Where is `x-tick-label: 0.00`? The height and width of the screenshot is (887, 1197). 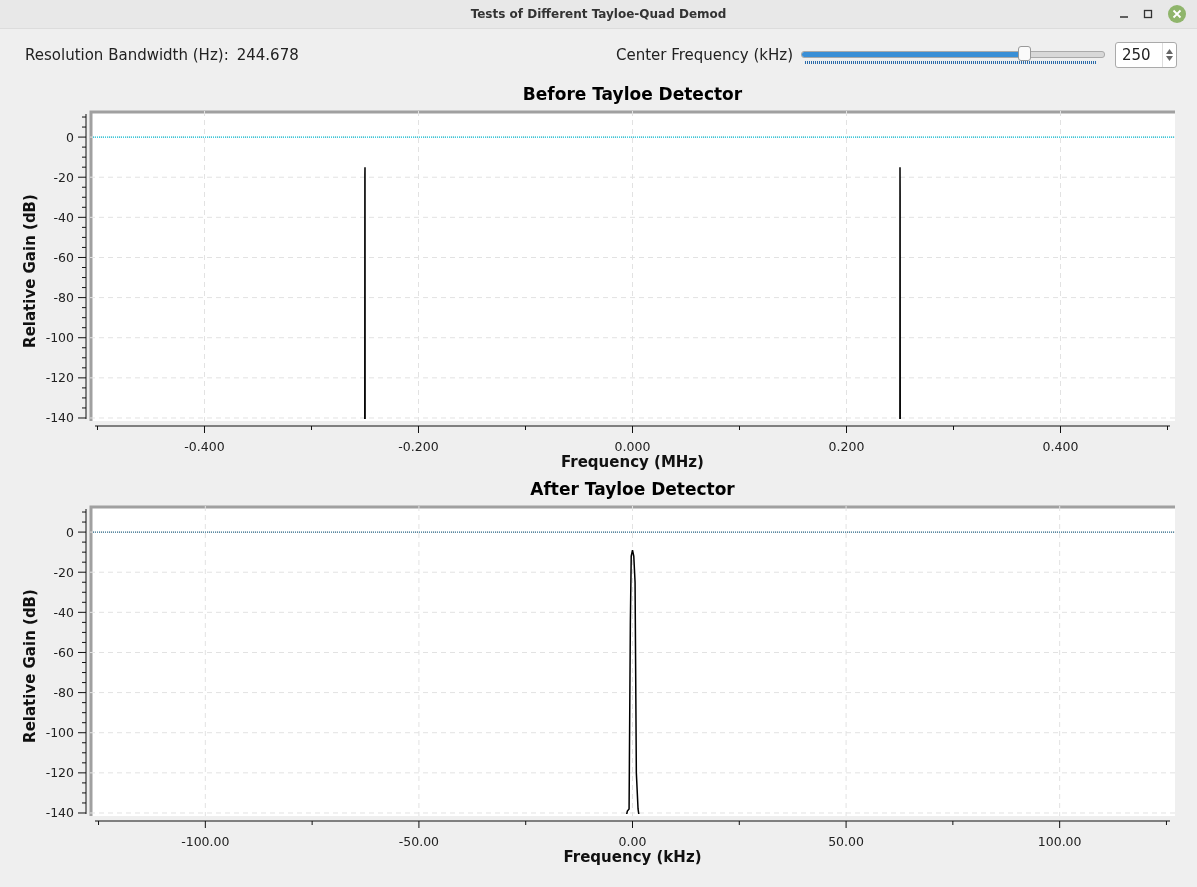
x-tick-label: 0.00 is located at coordinates (632, 841).